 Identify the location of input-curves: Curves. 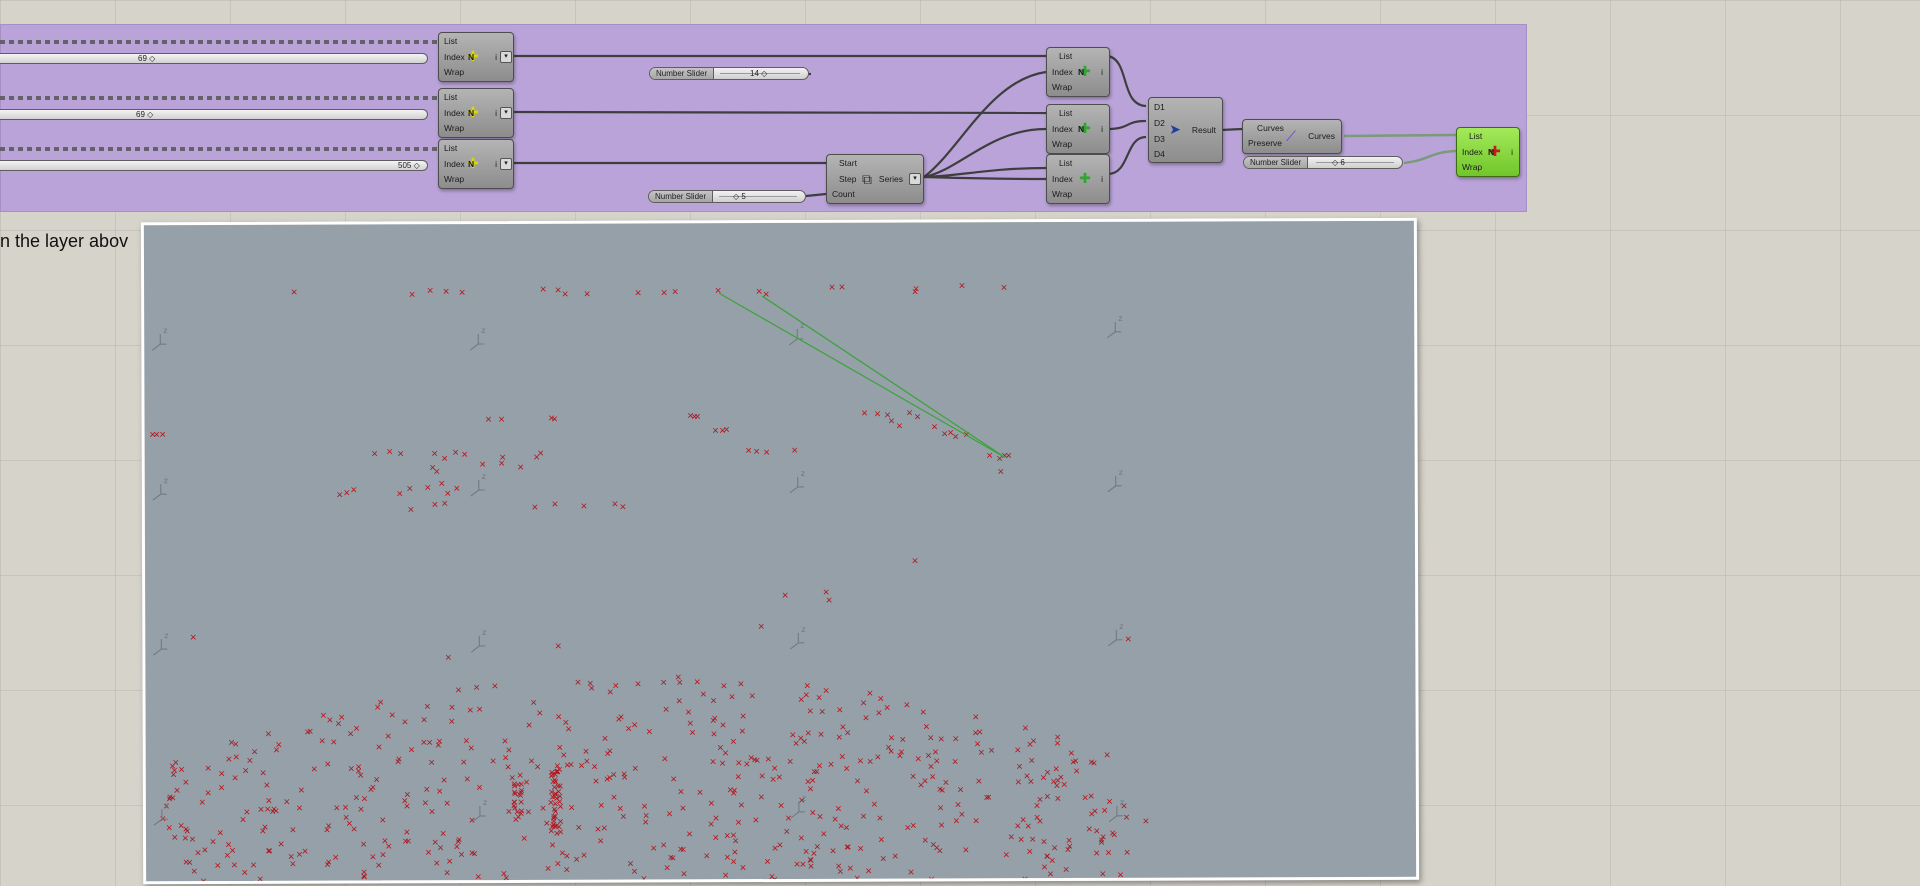
(1270, 128).